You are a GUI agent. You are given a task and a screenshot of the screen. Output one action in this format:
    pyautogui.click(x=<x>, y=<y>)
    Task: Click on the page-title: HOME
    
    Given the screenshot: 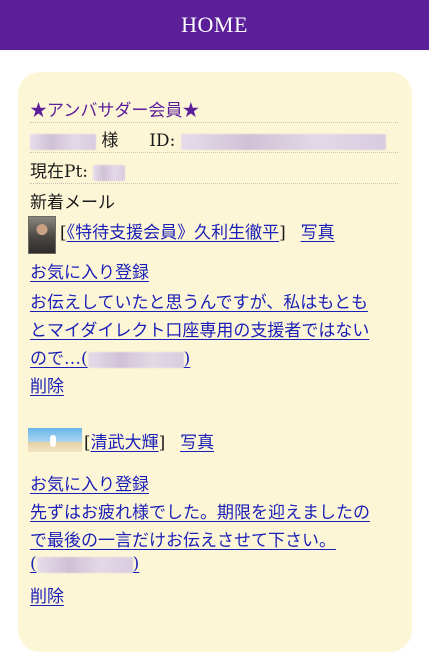 What is the action you would take?
    pyautogui.click(x=214, y=24)
    